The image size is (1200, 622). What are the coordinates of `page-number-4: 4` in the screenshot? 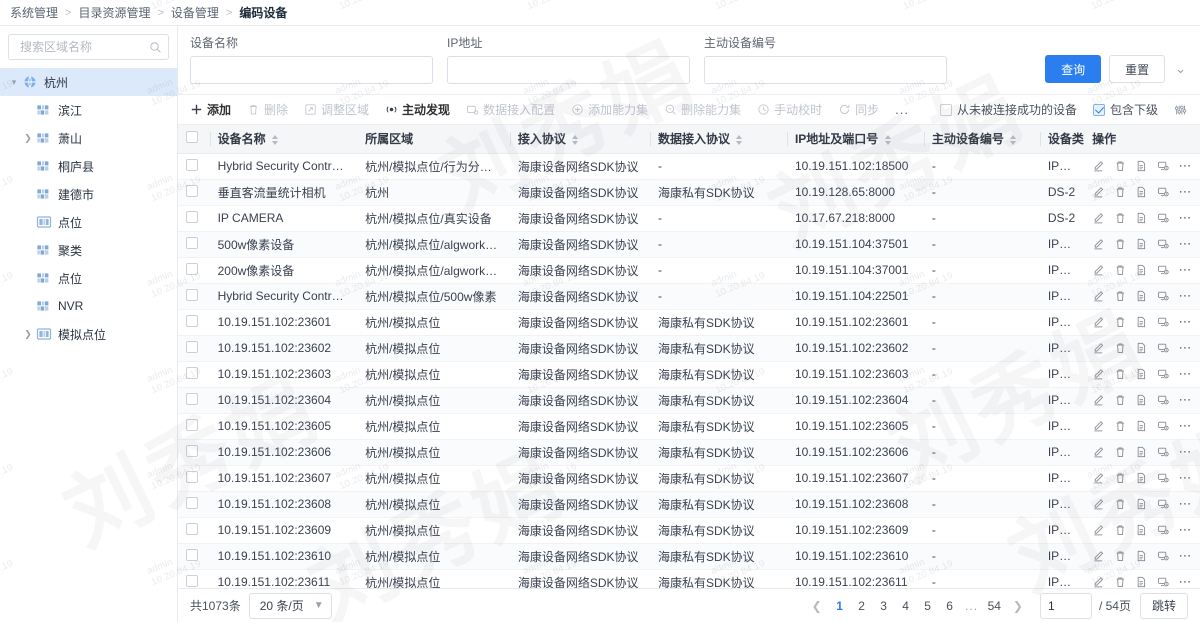 It's located at (906, 606).